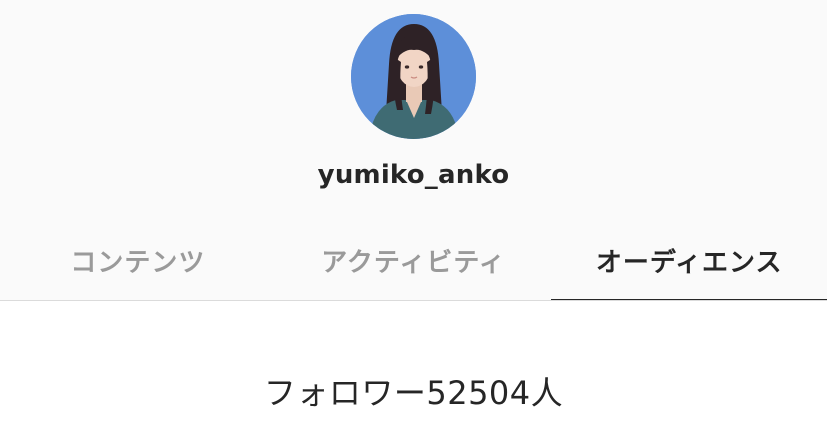  What do you see at coordinates (413, 300) in the screenshot?
I see `tab-divider` at bounding box center [413, 300].